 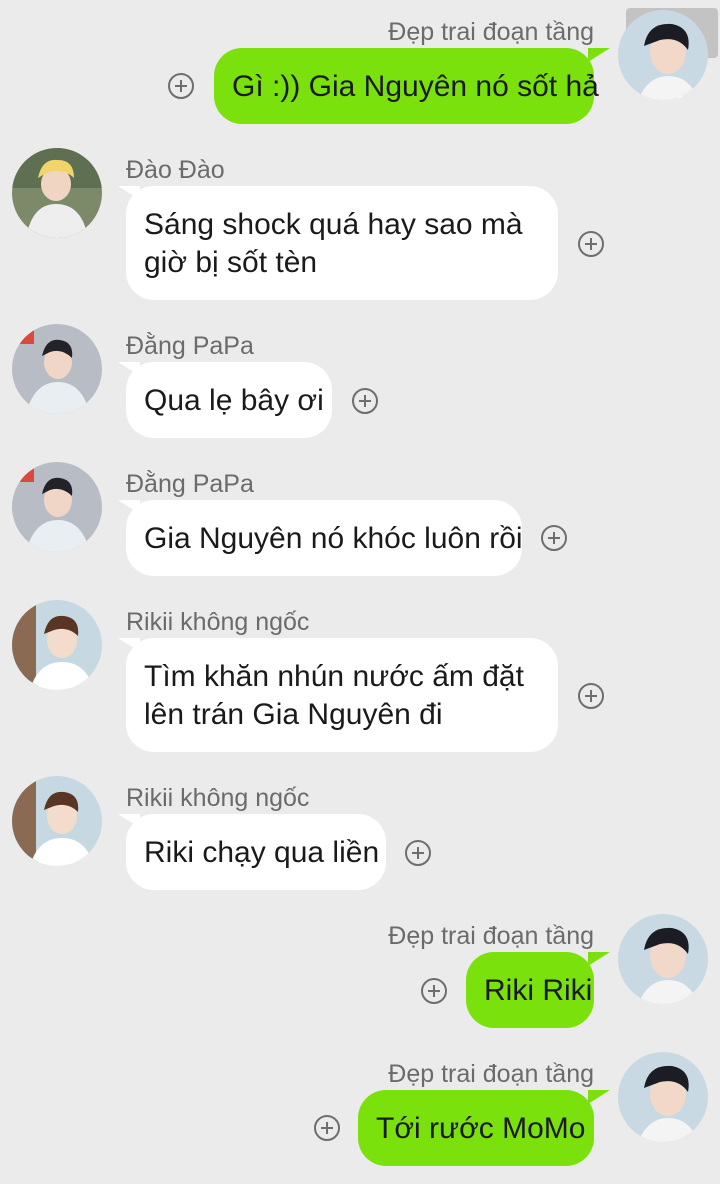 I want to click on message-text-line: Qua lẹ bây ơi, so click(x=234, y=400).